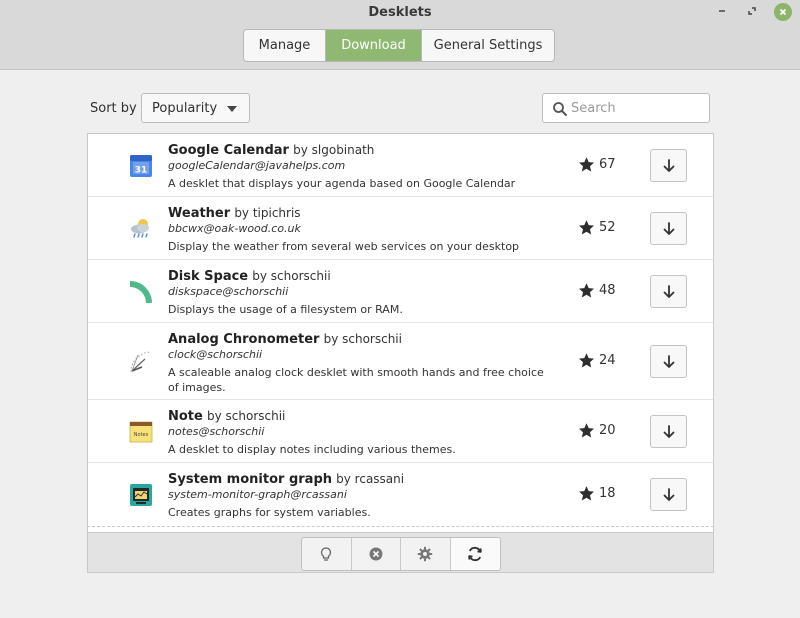 The image size is (800, 618). Describe the element at coordinates (141, 171) in the screenshot. I see `svg-text: 31` at that location.